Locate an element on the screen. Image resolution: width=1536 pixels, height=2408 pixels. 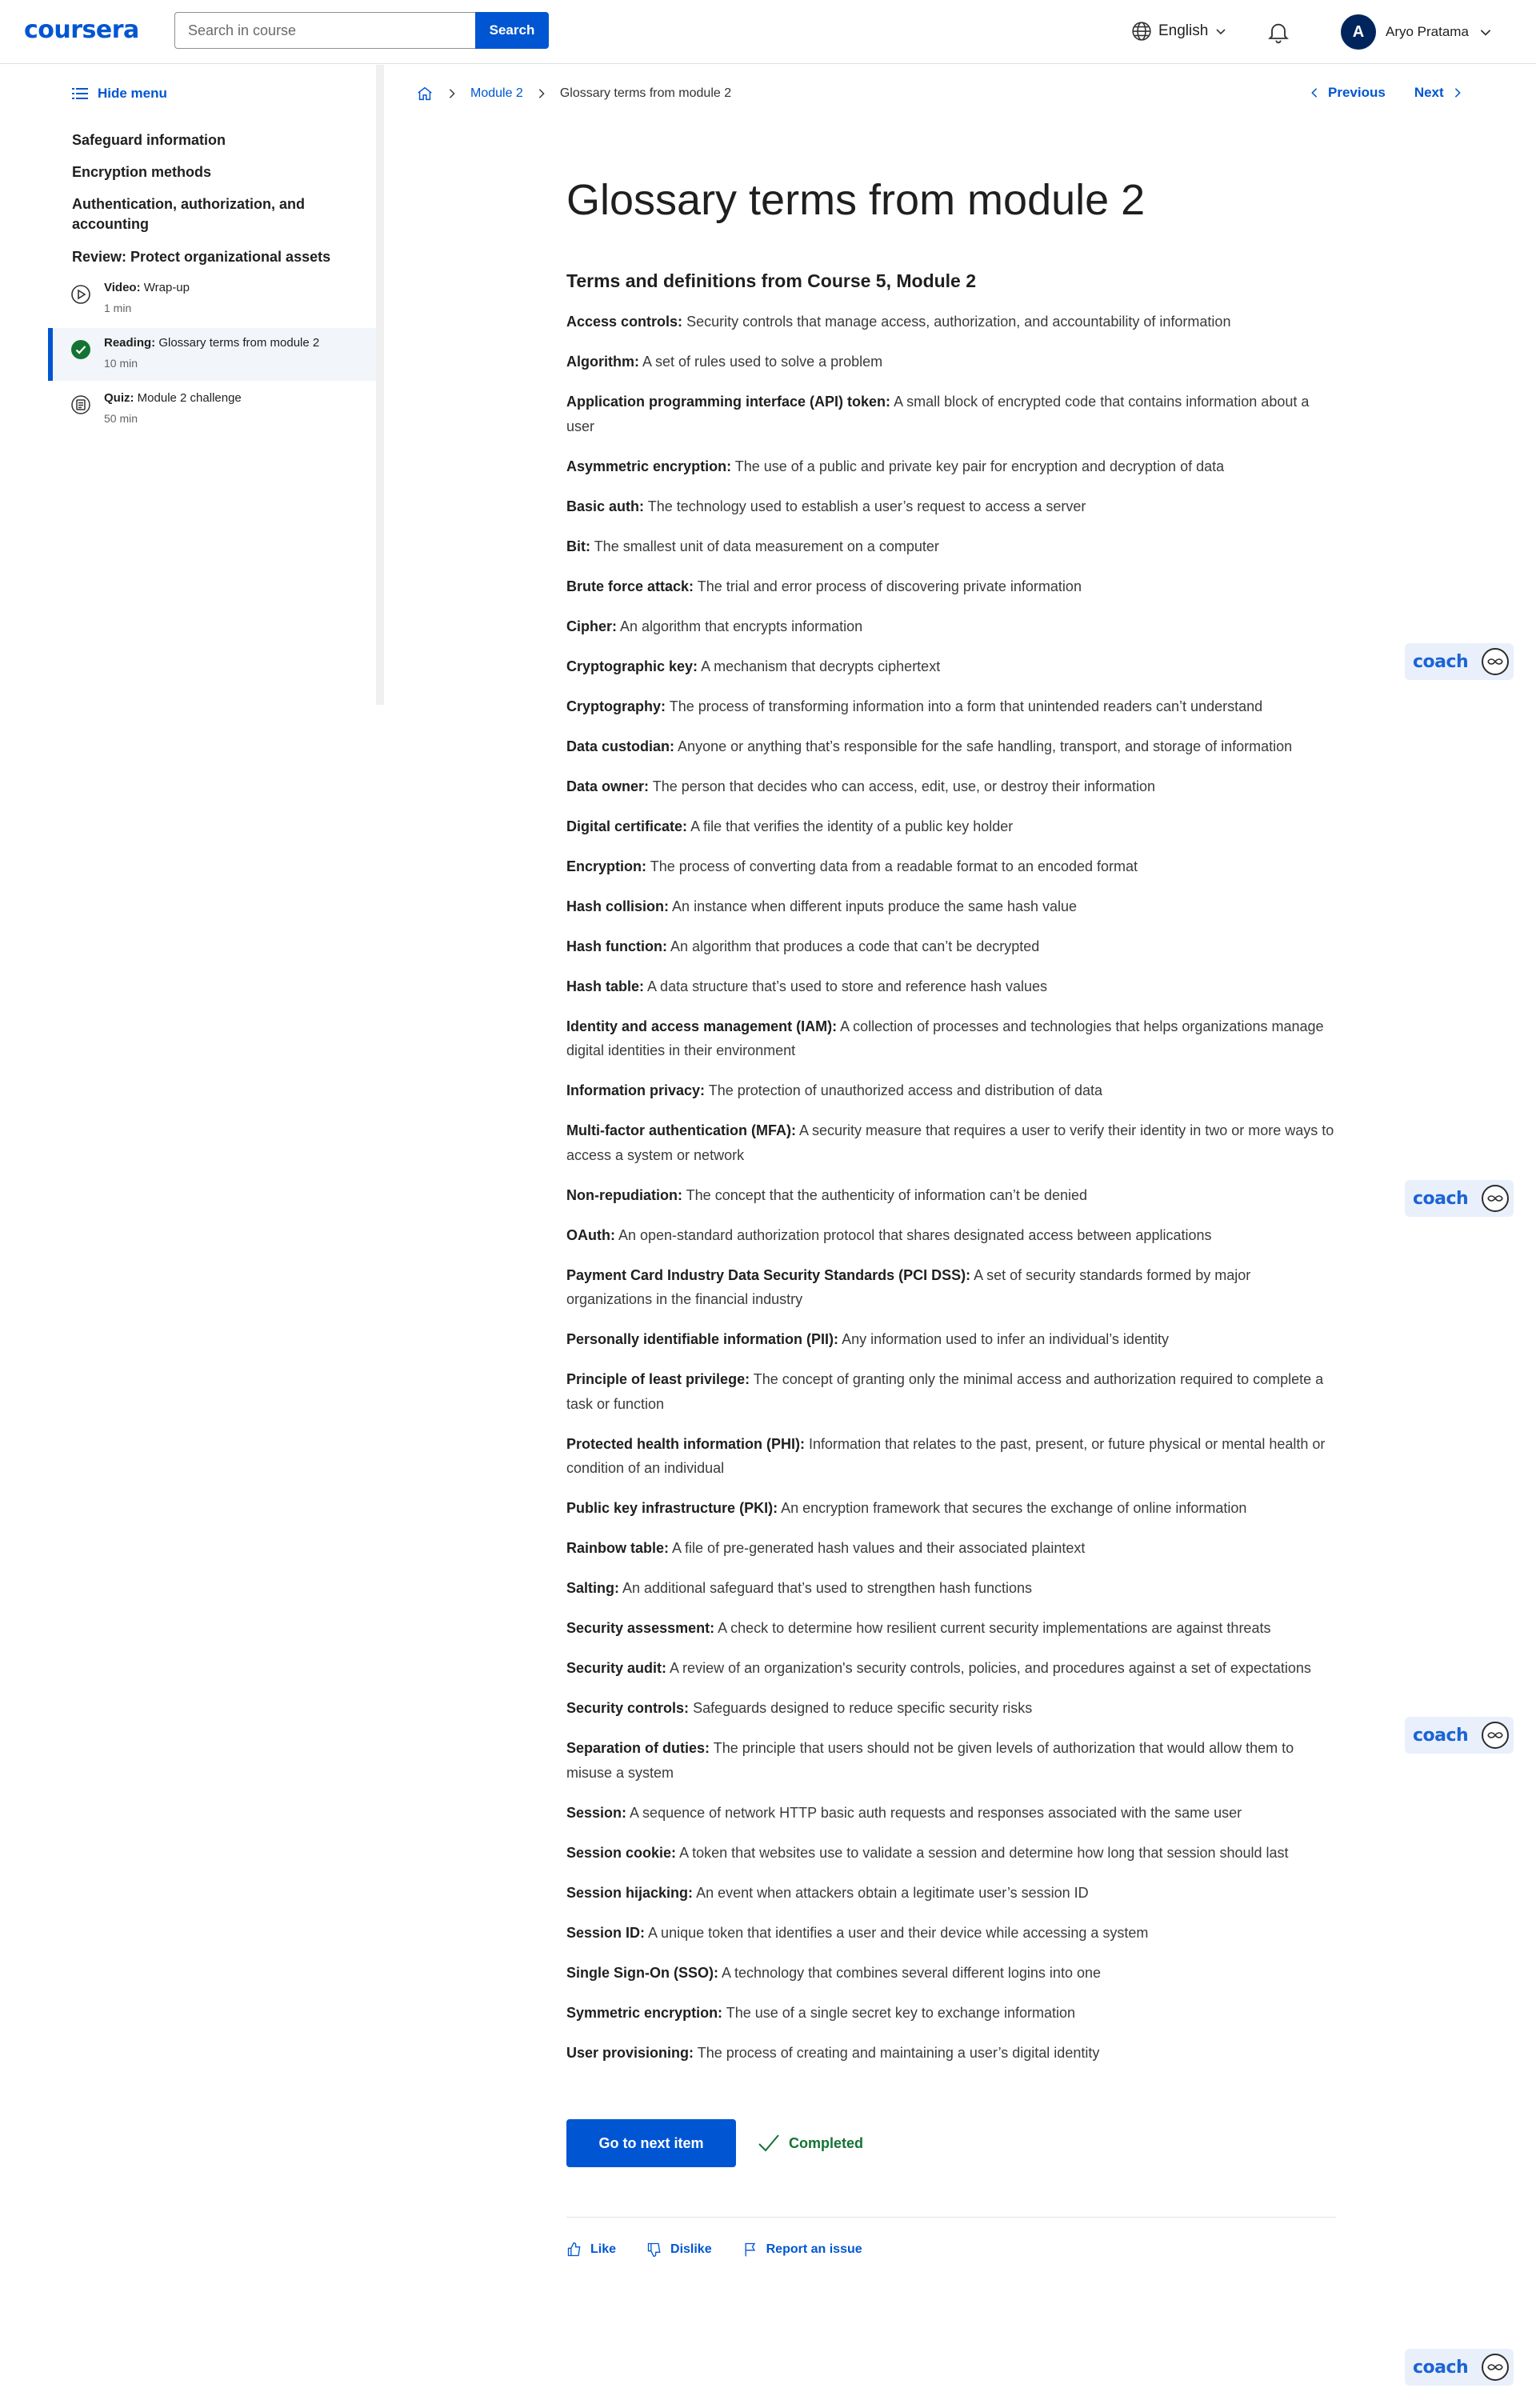
report-issue-button: Report an issue is located at coordinates (802, 2250).